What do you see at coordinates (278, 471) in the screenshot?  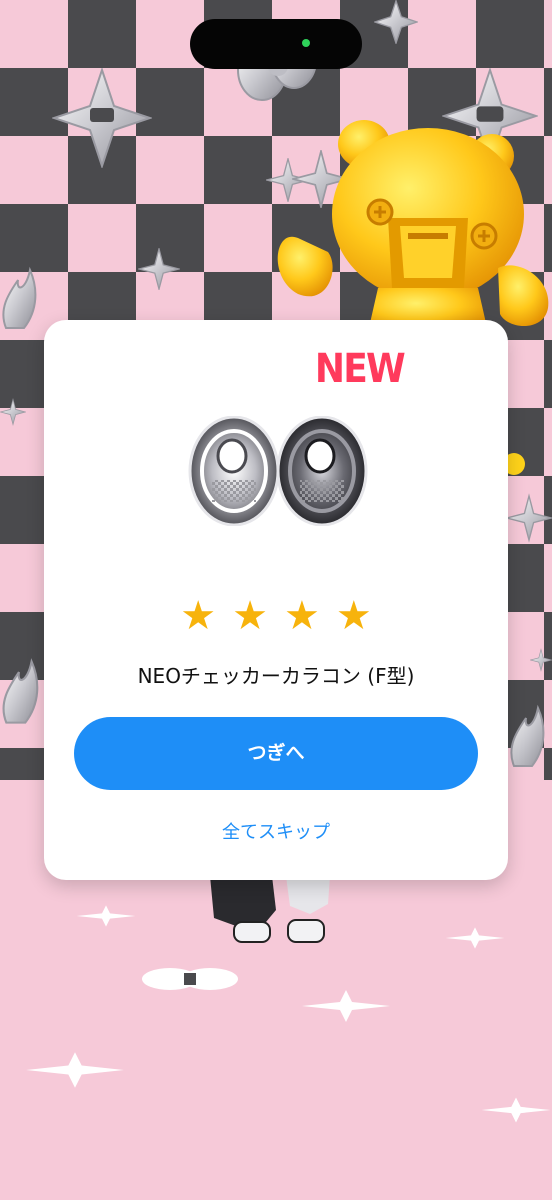 I see `checker-contact-lens-icon` at bounding box center [278, 471].